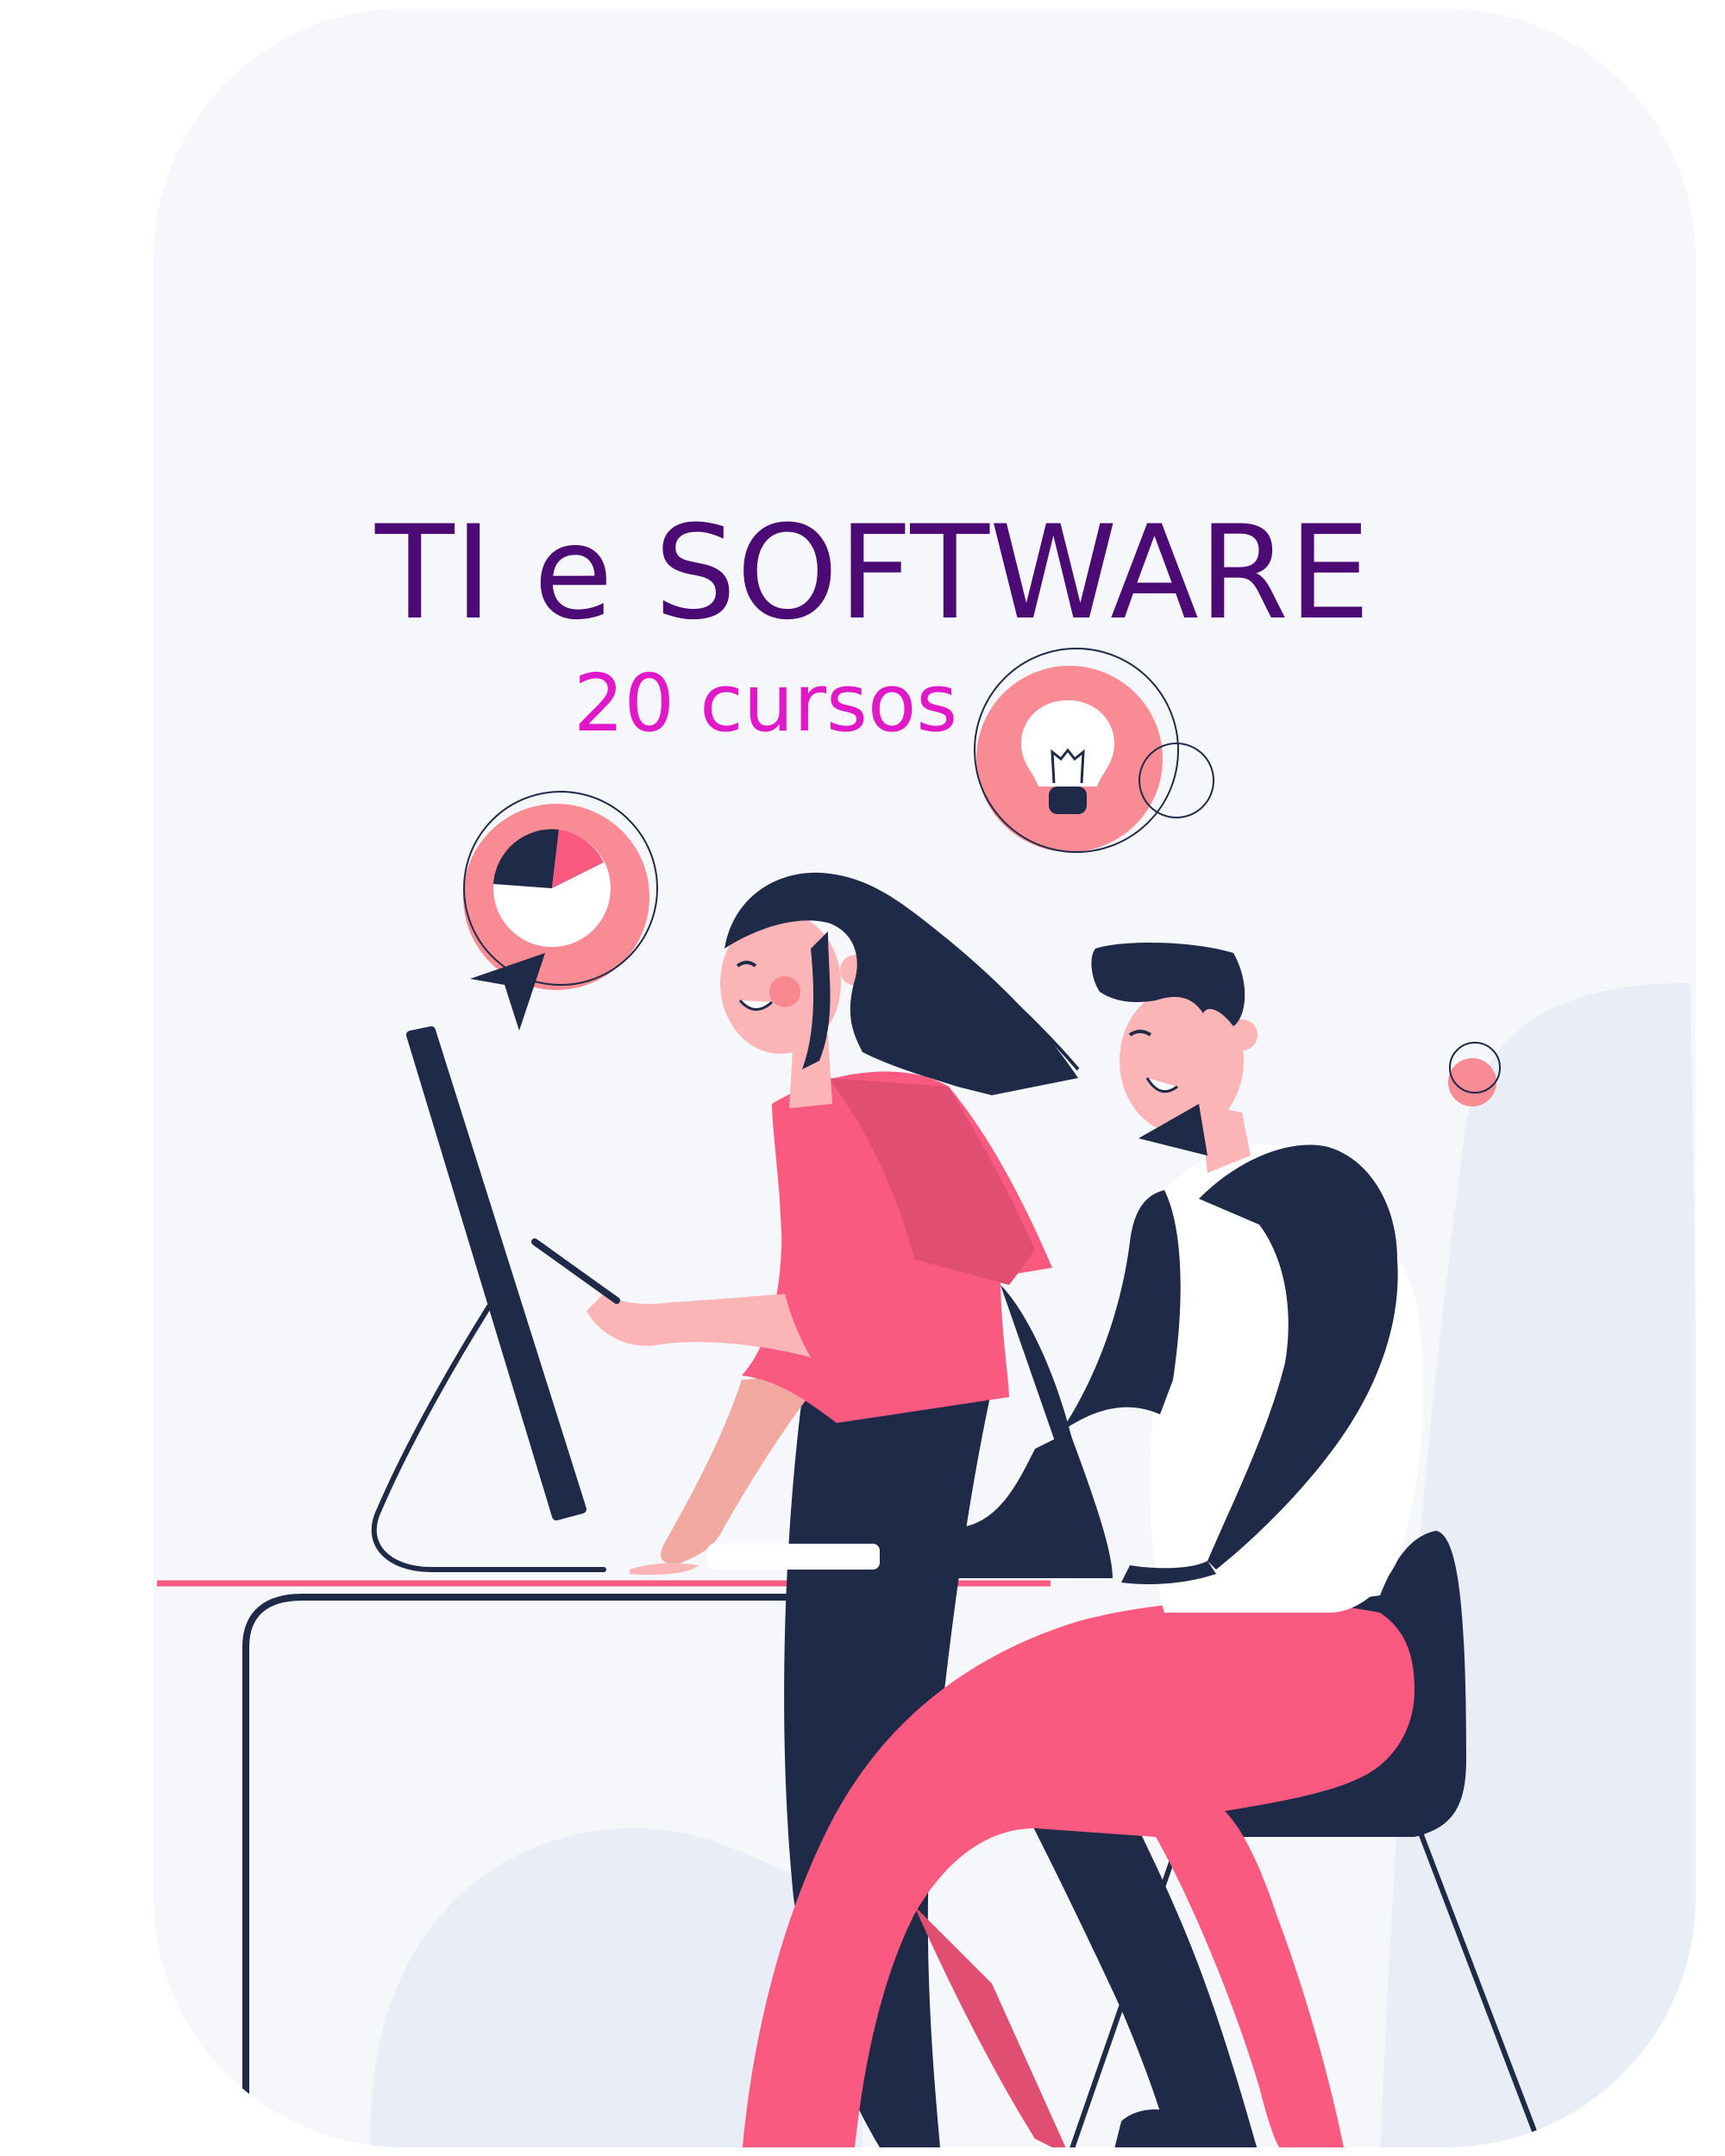 The height and width of the screenshot is (2156, 1725). What do you see at coordinates (766, 703) in the screenshot?
I see `course-count: 20 cursos` at bounding box center [766, 703].